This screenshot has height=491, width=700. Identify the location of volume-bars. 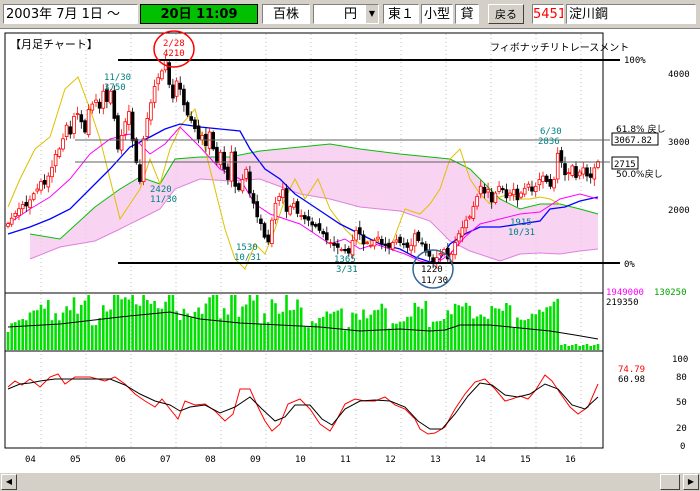
(303, 322).